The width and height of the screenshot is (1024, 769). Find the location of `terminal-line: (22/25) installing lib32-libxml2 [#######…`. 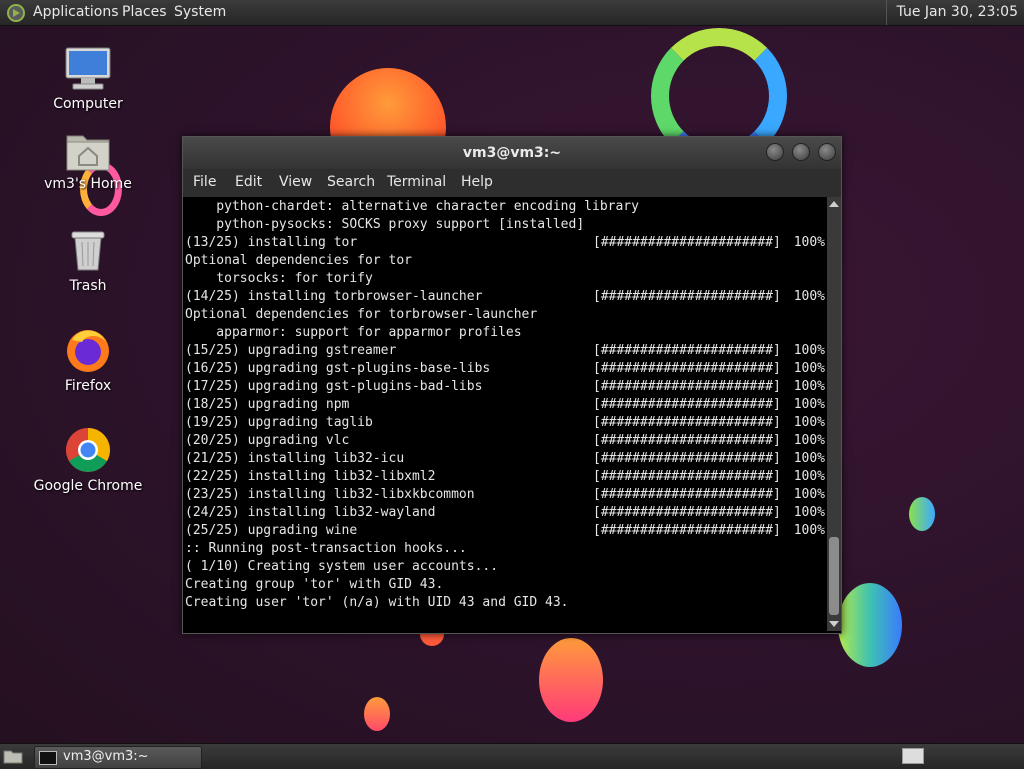

terminal-line: (22/25) installing lib32-libxml2 [#######… is located at coordinates (505, 477).